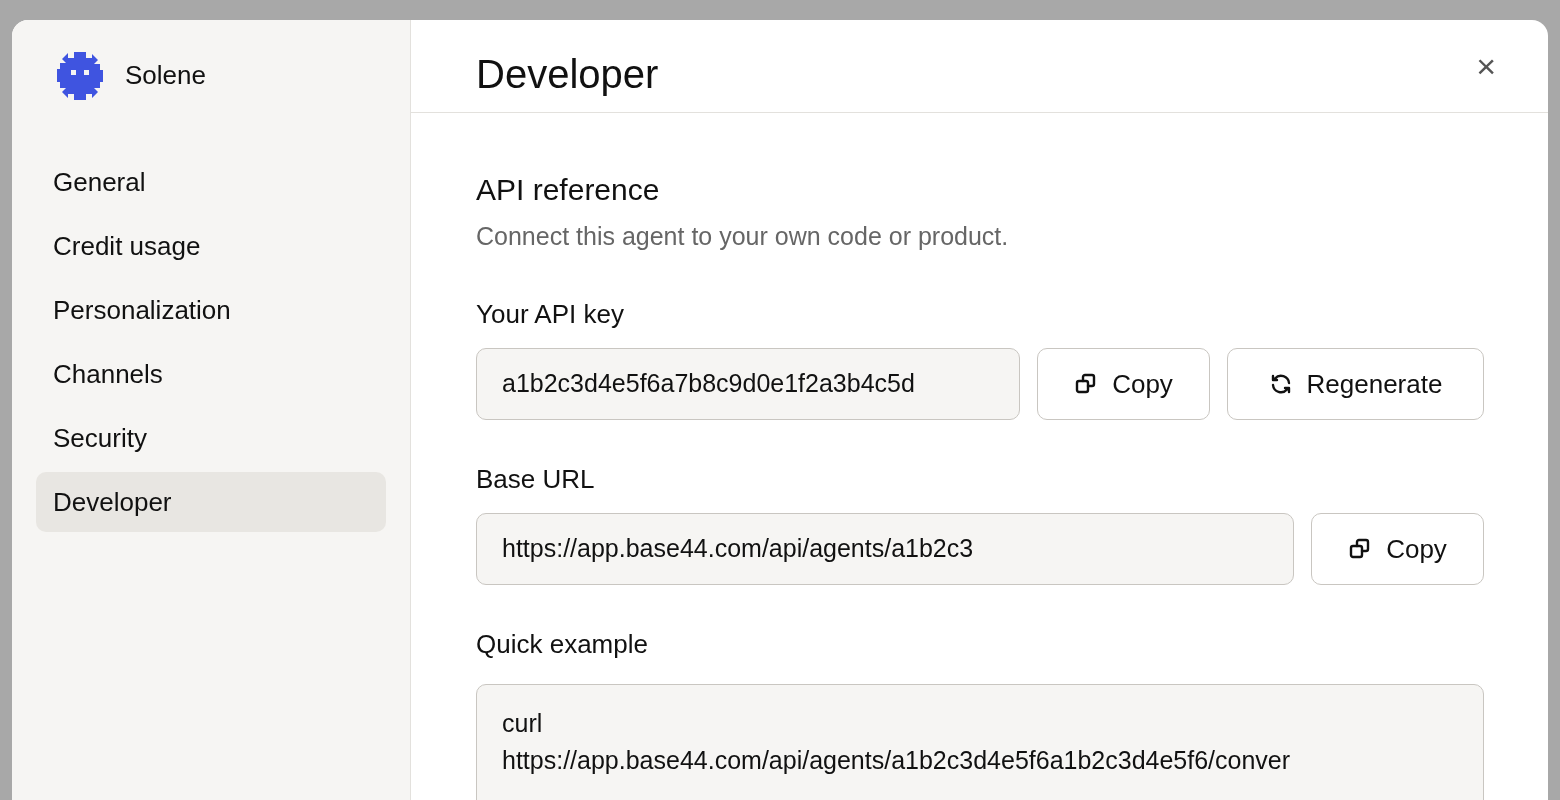 The width and height of the screenshot is (1560, 800). I want to click on code-line: curl, so click(523, 723).